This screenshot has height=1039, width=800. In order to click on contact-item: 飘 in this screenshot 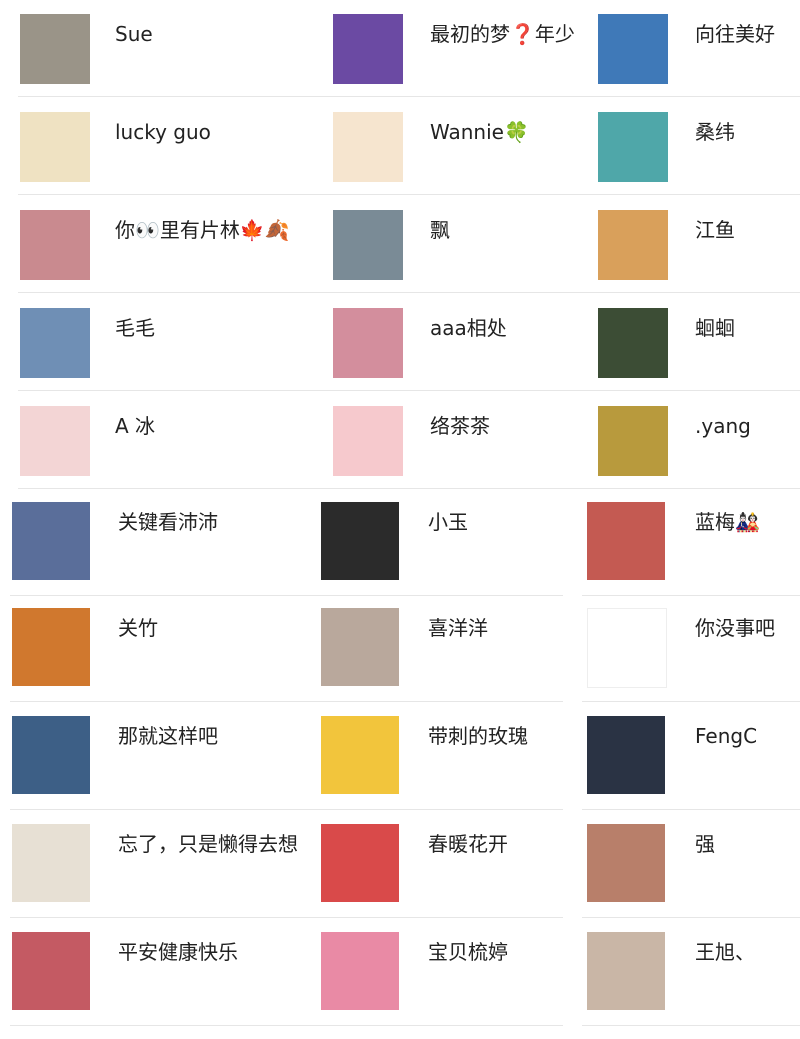, I will do `click(462, 244)`.